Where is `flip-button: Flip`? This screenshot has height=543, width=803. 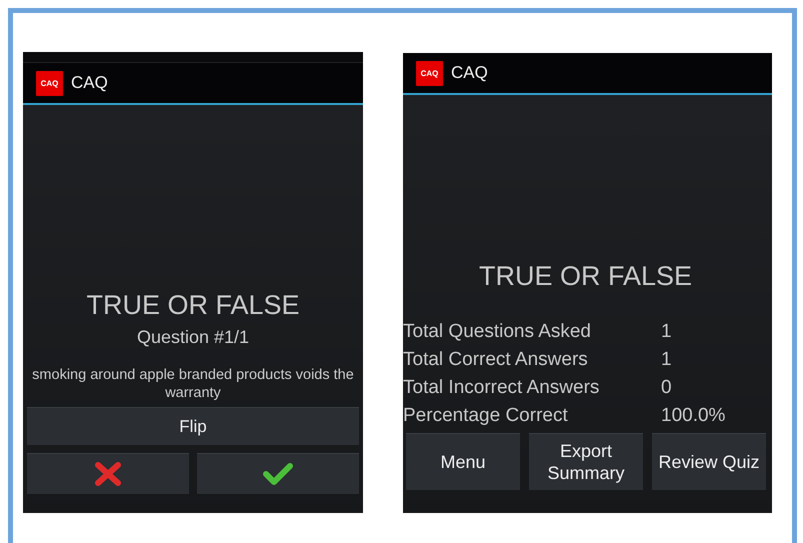
flip-button: Flip is located at coordinates (193, 426).